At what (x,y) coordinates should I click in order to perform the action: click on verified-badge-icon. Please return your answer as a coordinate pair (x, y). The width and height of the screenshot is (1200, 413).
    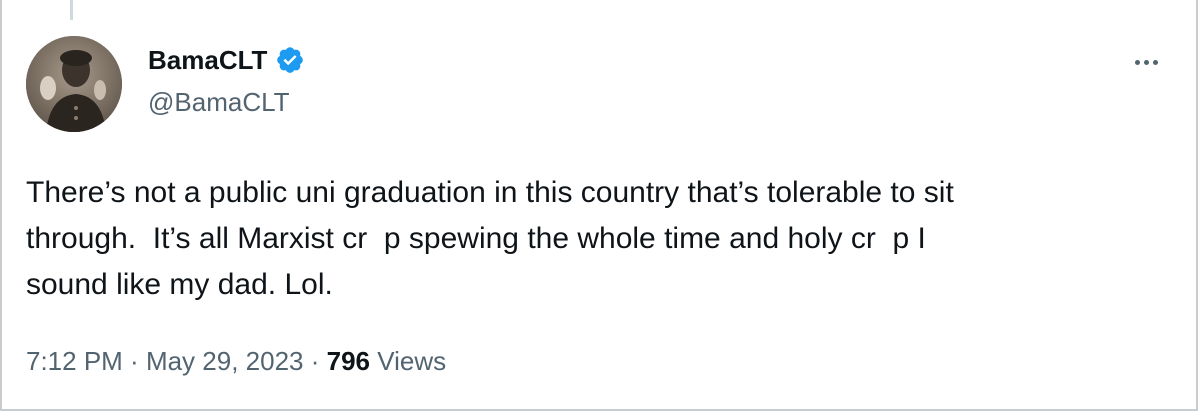
    Looking at the image, I should click on (290, 60).